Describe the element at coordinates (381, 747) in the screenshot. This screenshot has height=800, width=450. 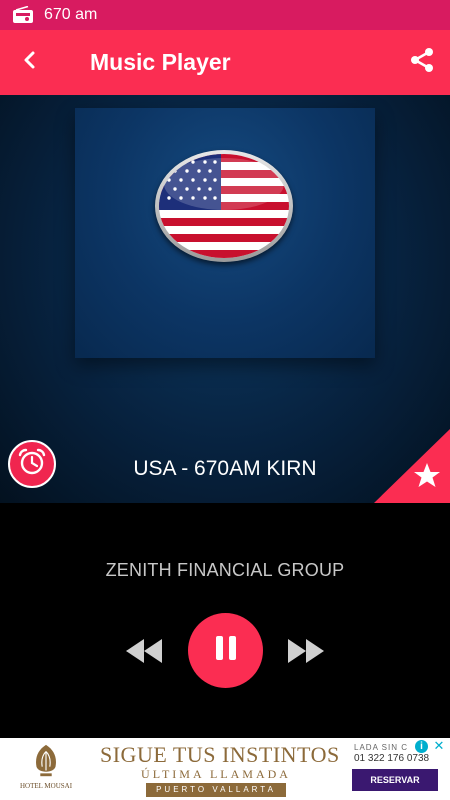
I see `ad-call-label: LADA SIN C` at that location.